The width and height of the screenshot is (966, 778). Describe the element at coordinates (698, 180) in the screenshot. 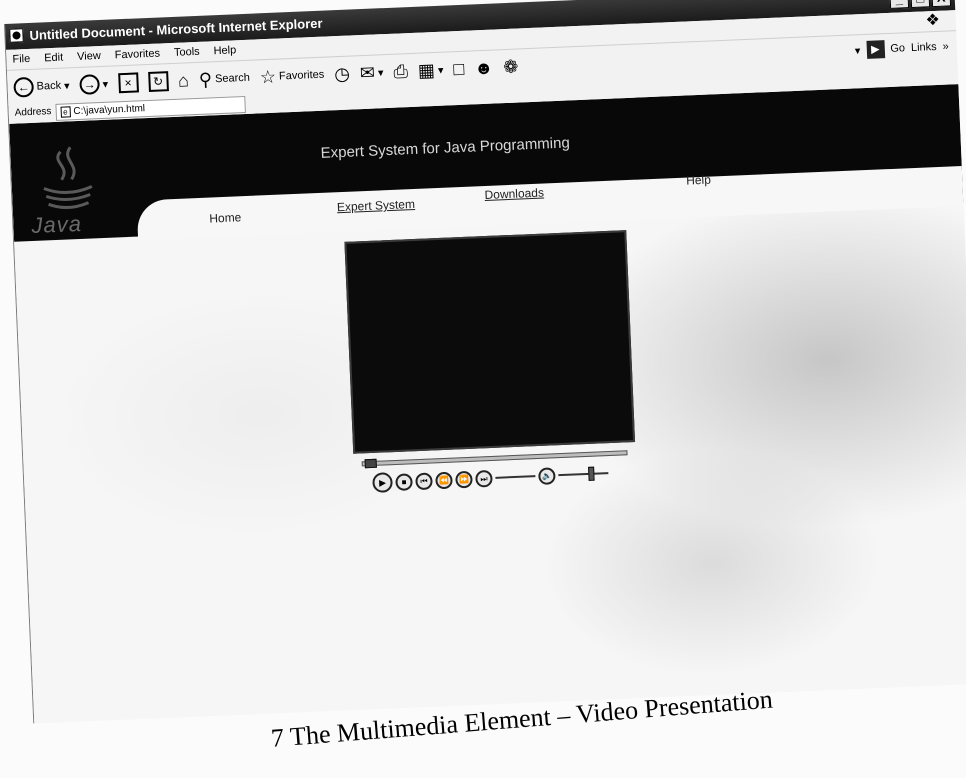

I see `nav-help: Help` at that location.